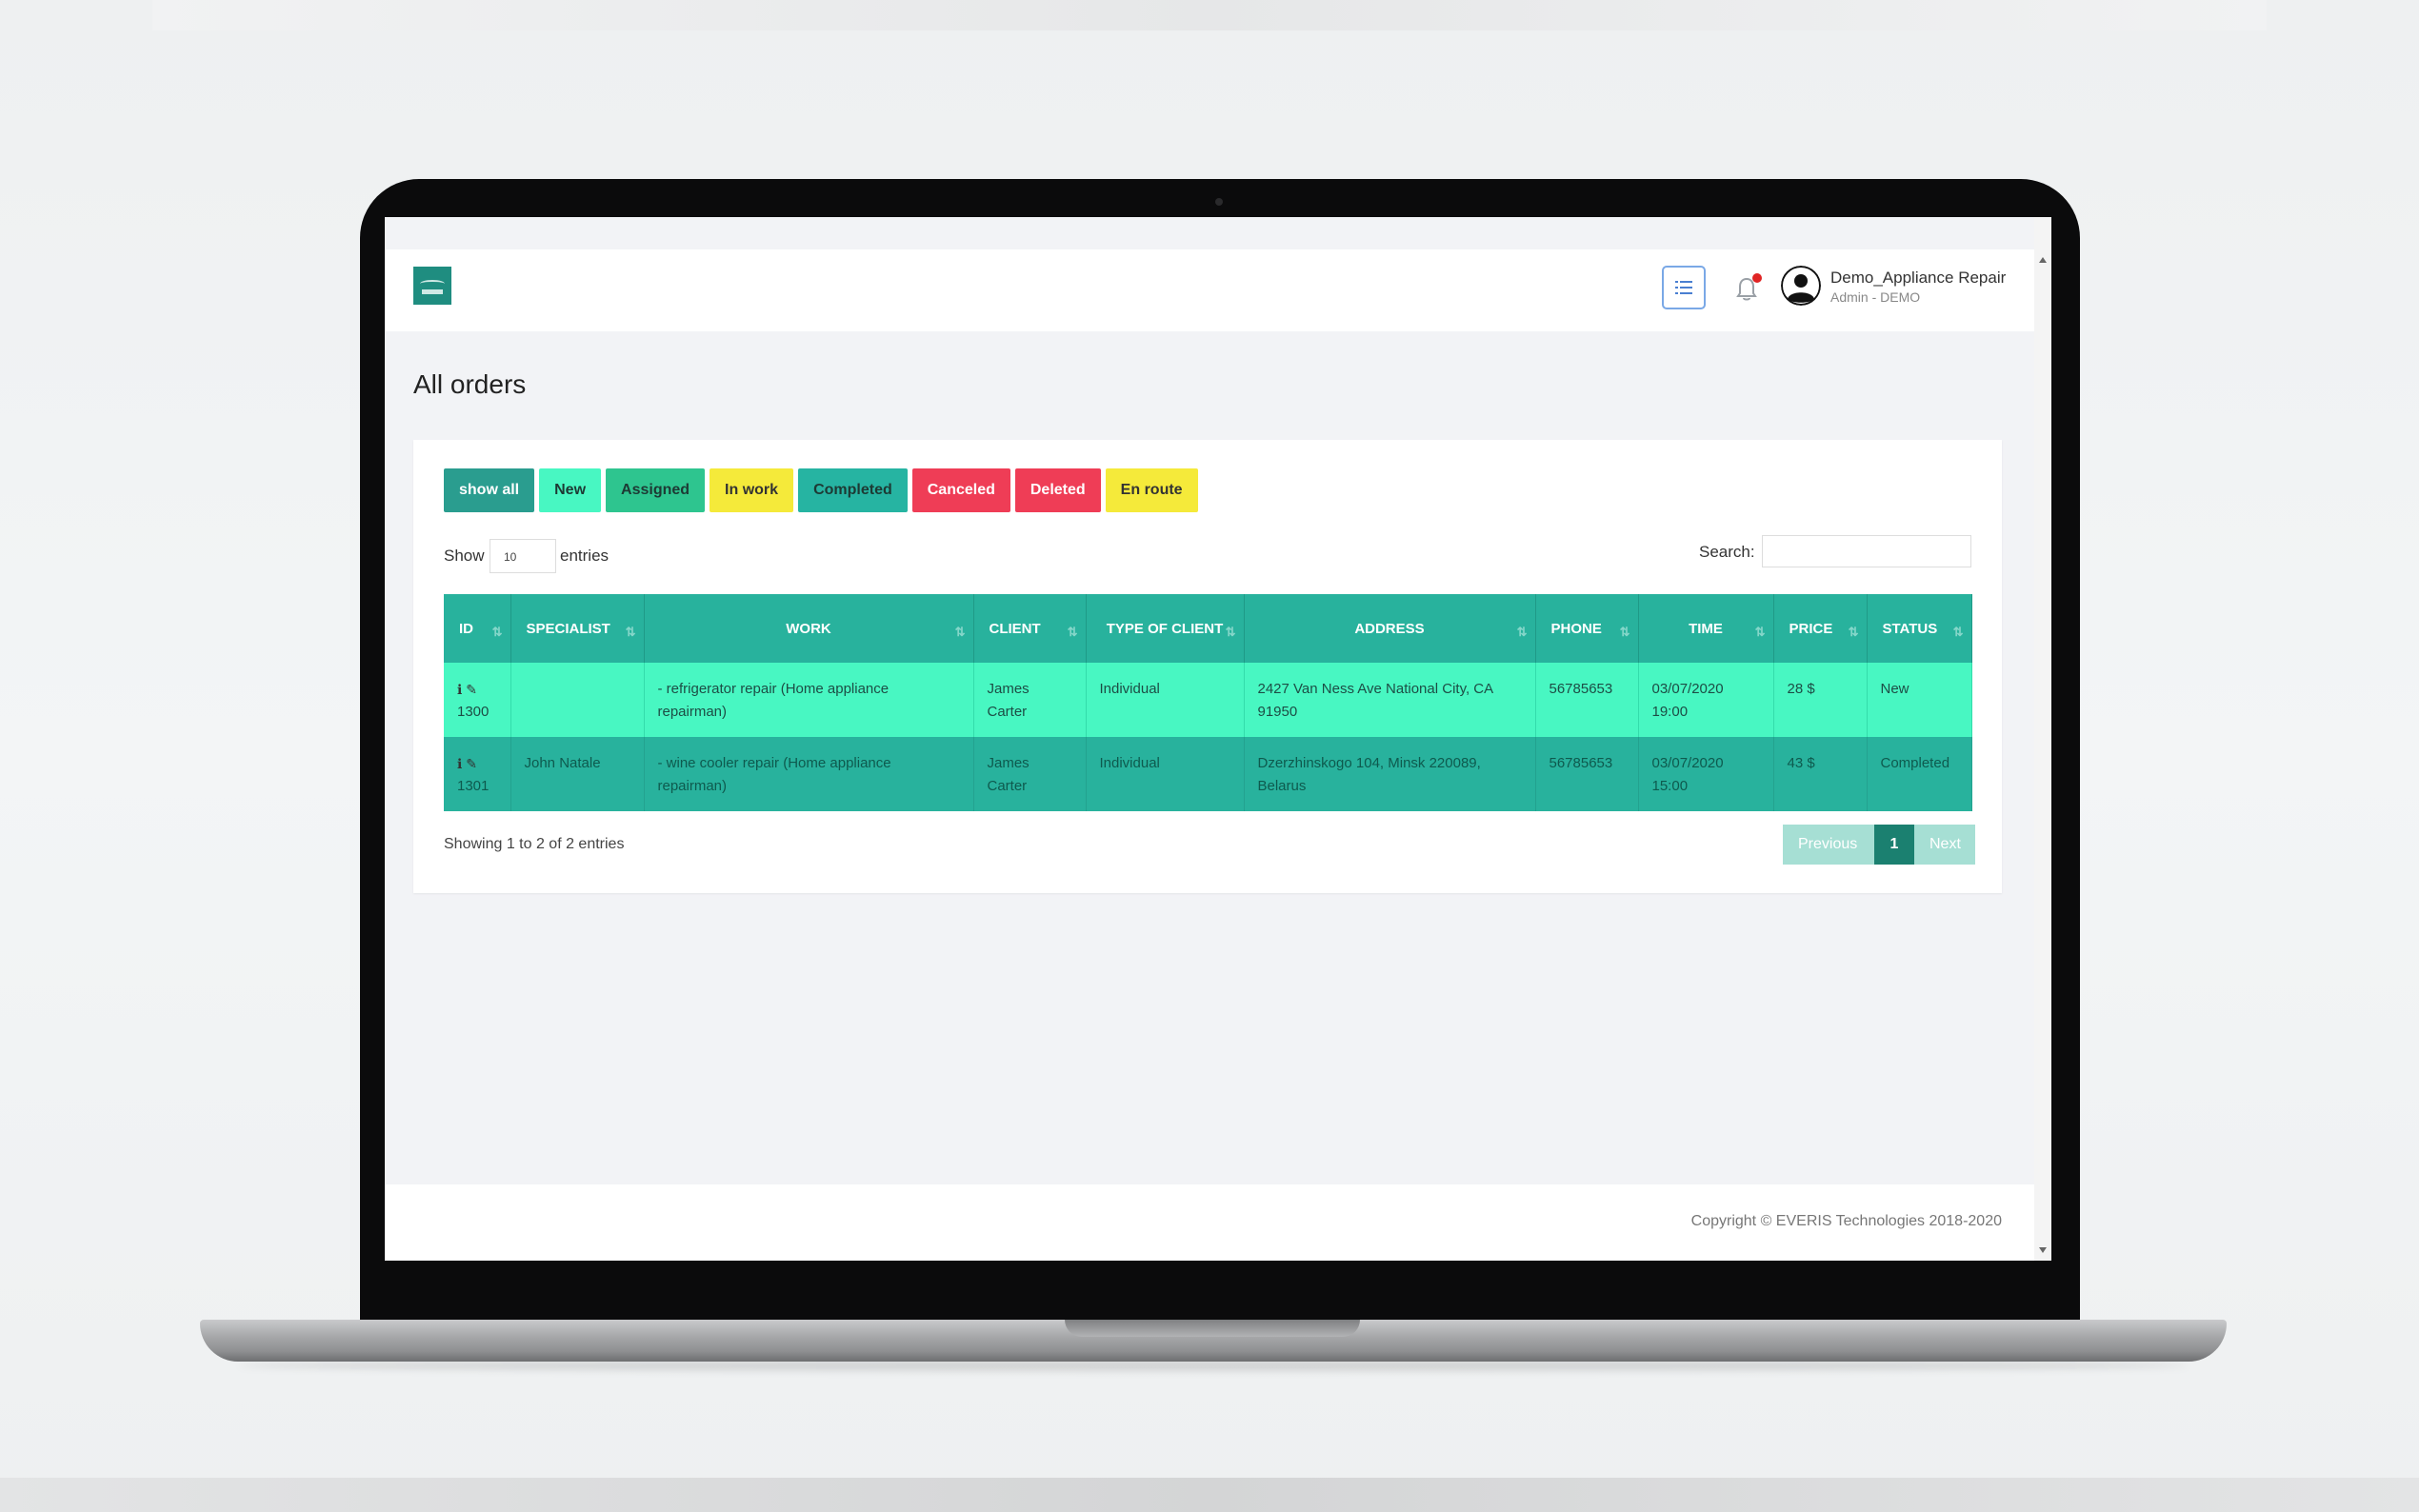 The width and height of the screenshot is (2419, 1512). What do you see at coordinates (1727, 552) in the screenshot?
I see `search-label: Search:` at bounding box center [1727, 552].